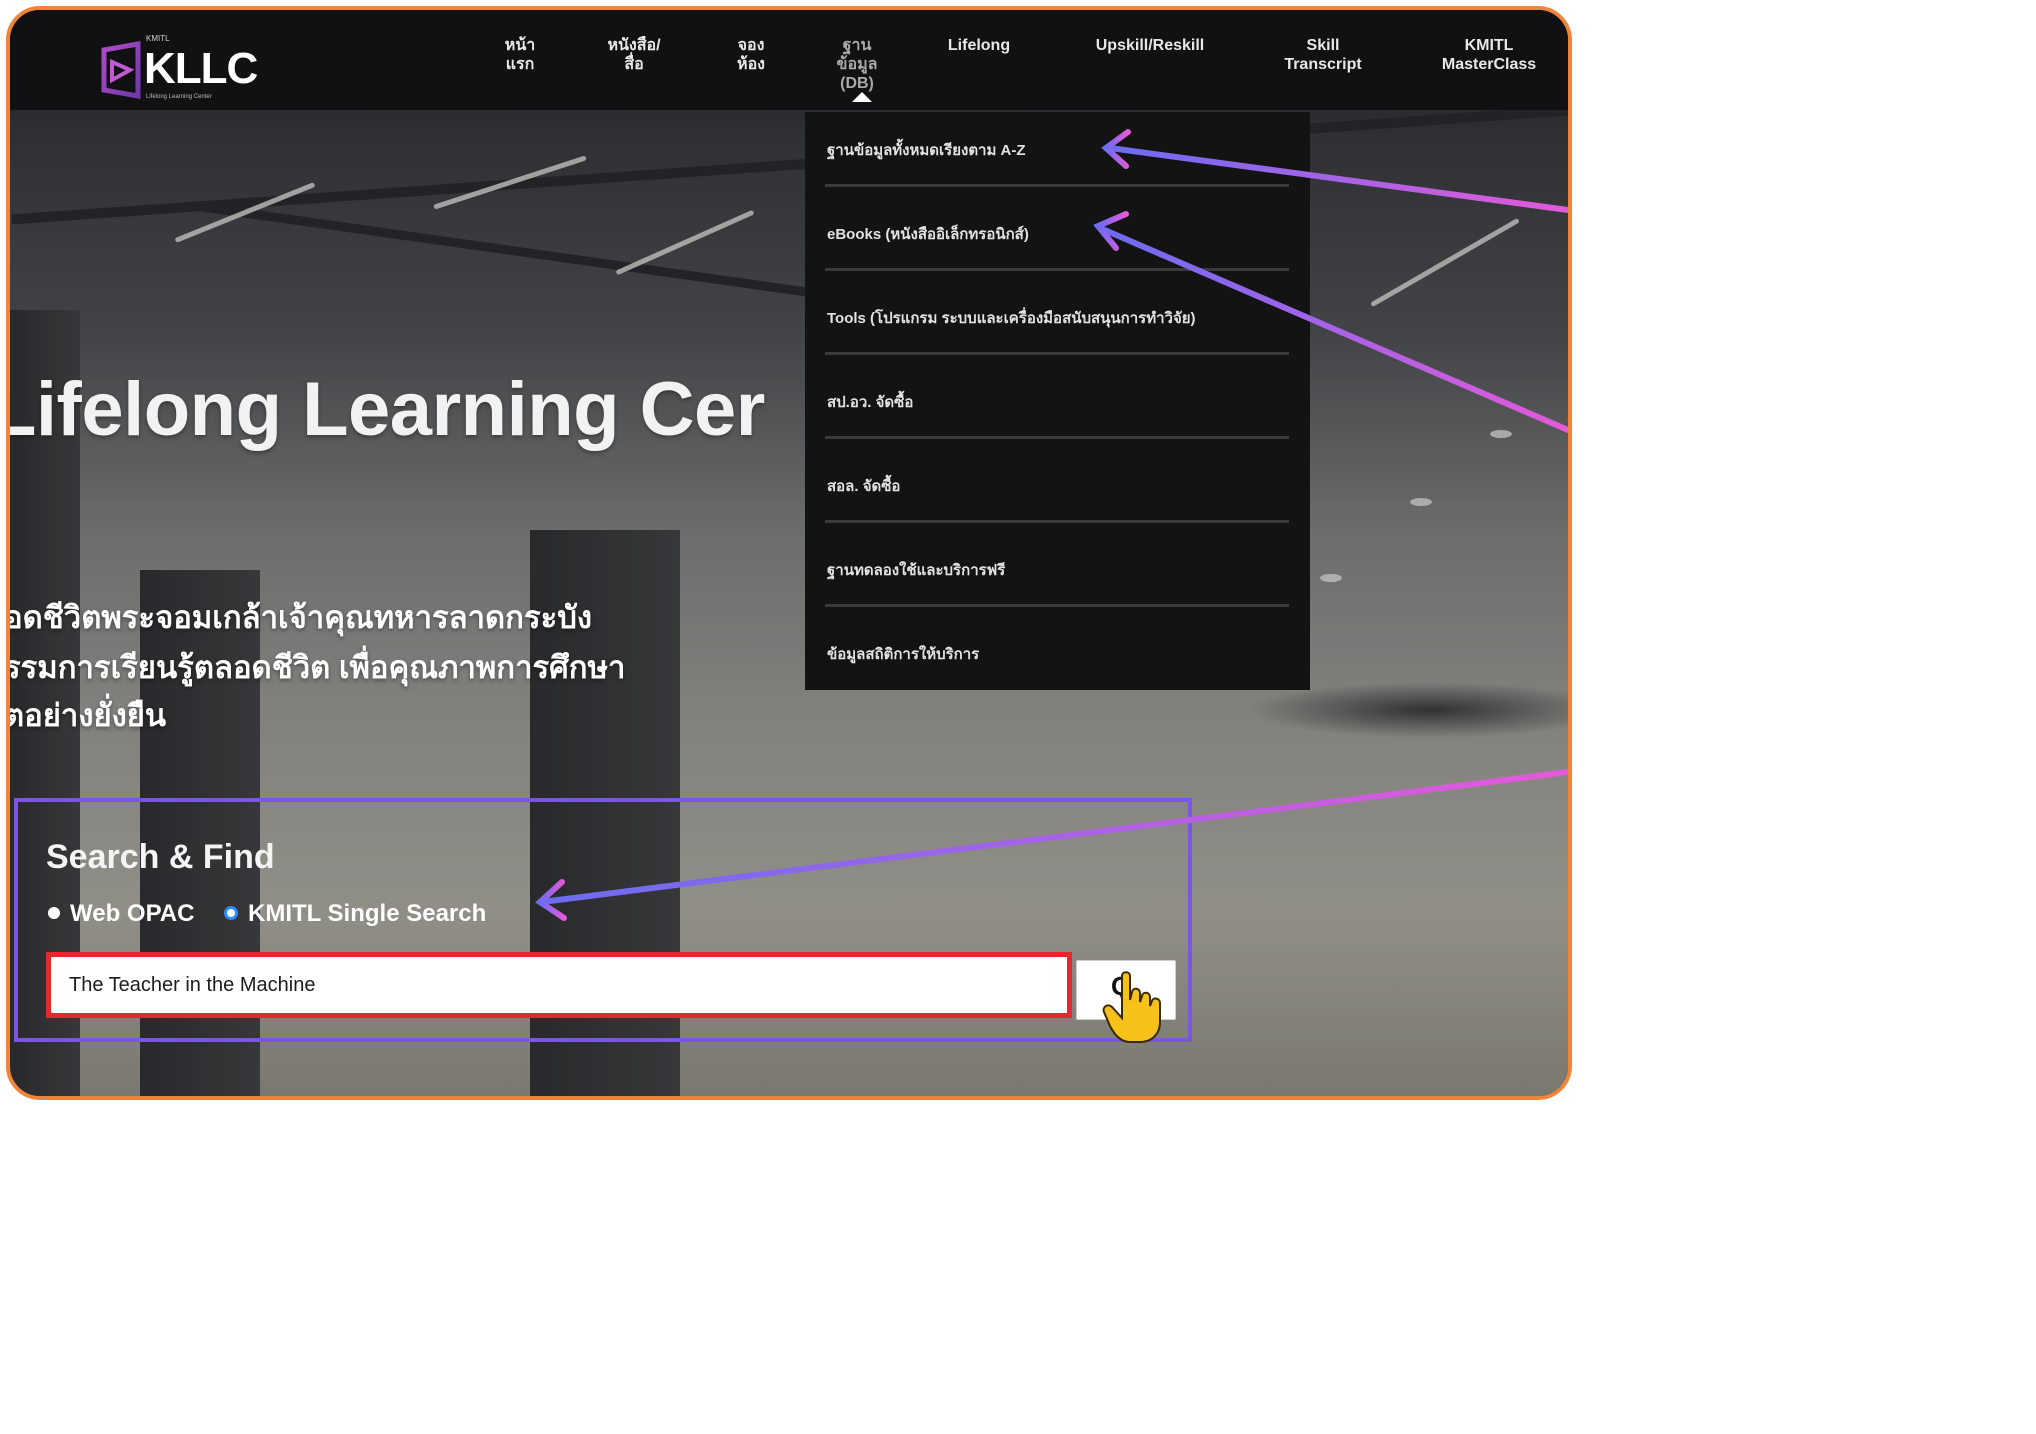 Image resolution: width=2036 pixels, height=1434 pixels. I want to click on arrow-to-ebooks, so click(1332, 329).